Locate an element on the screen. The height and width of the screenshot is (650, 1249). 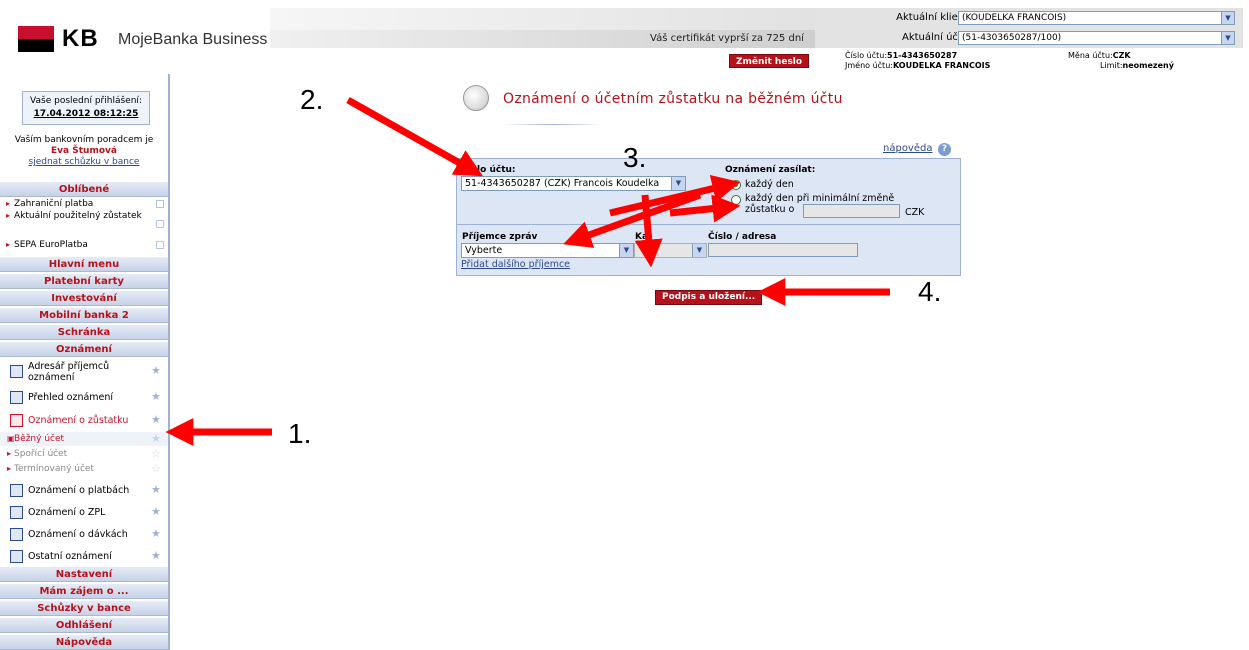
add-recipient-link: Přidat dalšího příjemce is located at coordinates (515, 264).